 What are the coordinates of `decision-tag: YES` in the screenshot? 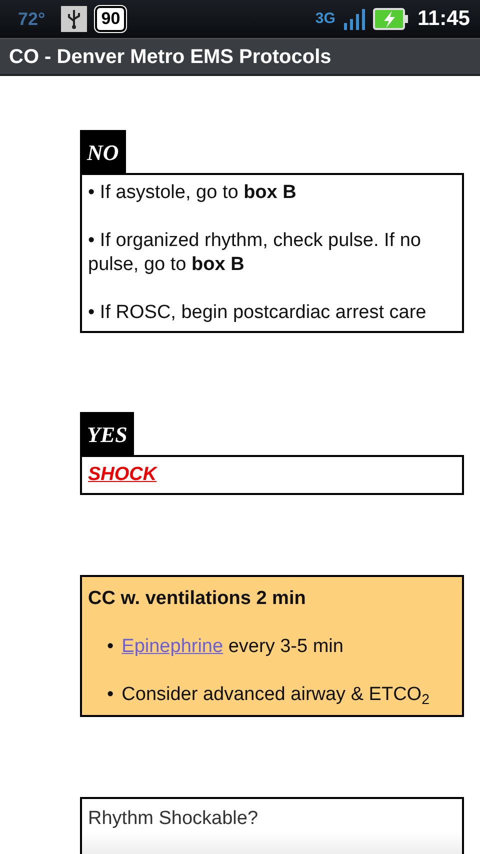 It's located at (107, 433).